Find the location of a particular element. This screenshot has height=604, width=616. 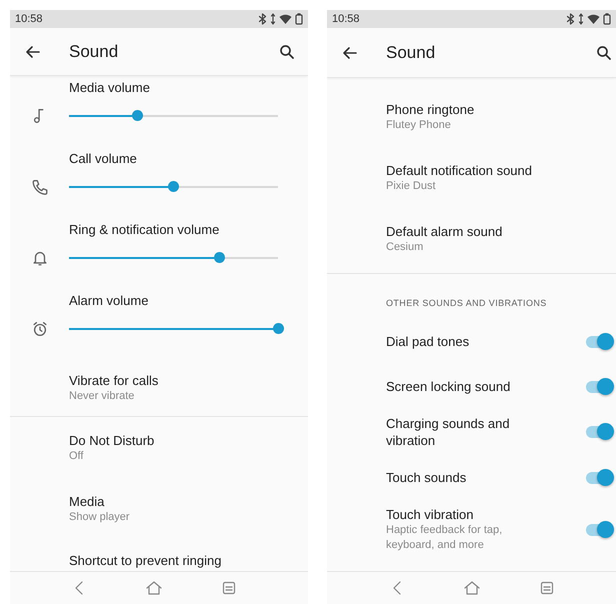

setting-summary: Cesium is located at coordinates (405, 247).